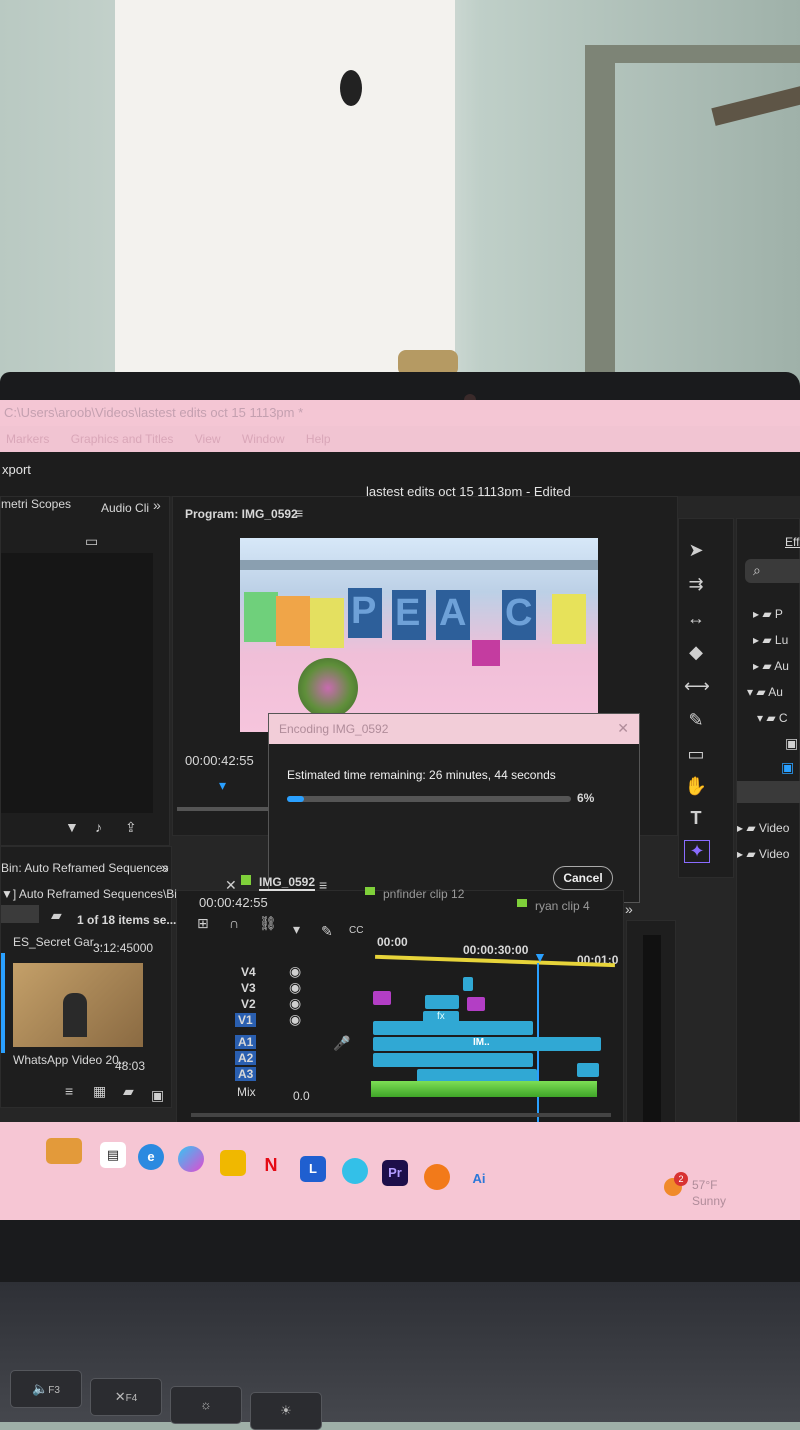  What do you see at coordinates (99, 1091) in the screenshot?
I see `icon-view-icon: ▦` at bounding box center [99, 1091].